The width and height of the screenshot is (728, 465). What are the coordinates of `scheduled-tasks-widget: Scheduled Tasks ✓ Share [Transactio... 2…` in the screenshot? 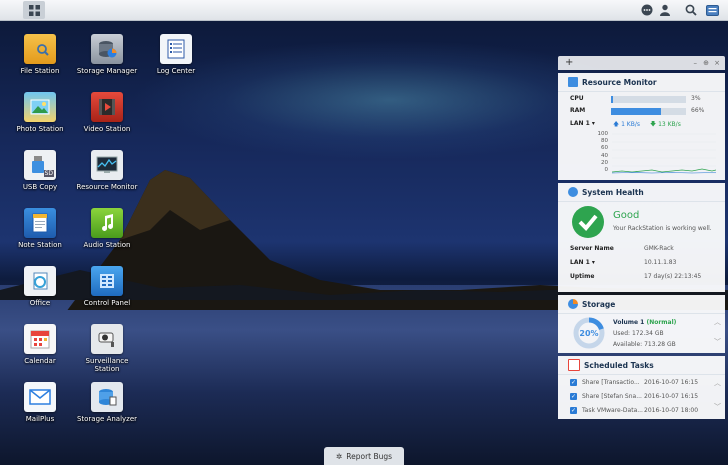 It's located at (641, 387).